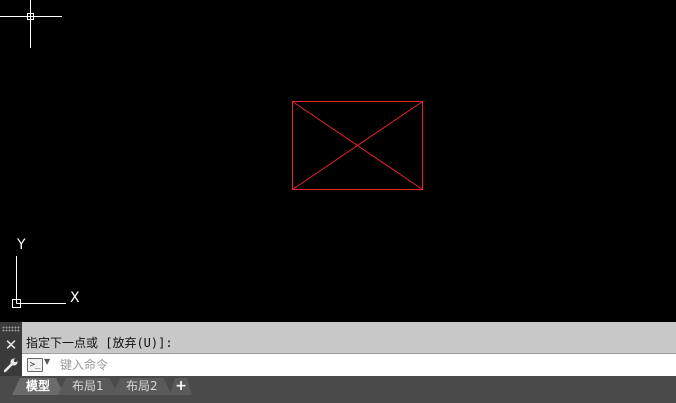 The height and width of the screenshot is (403, 676). What do you see at coordinates (360, 365) in the screenshot?
I see `command-input` at bounding box center [360, 365].